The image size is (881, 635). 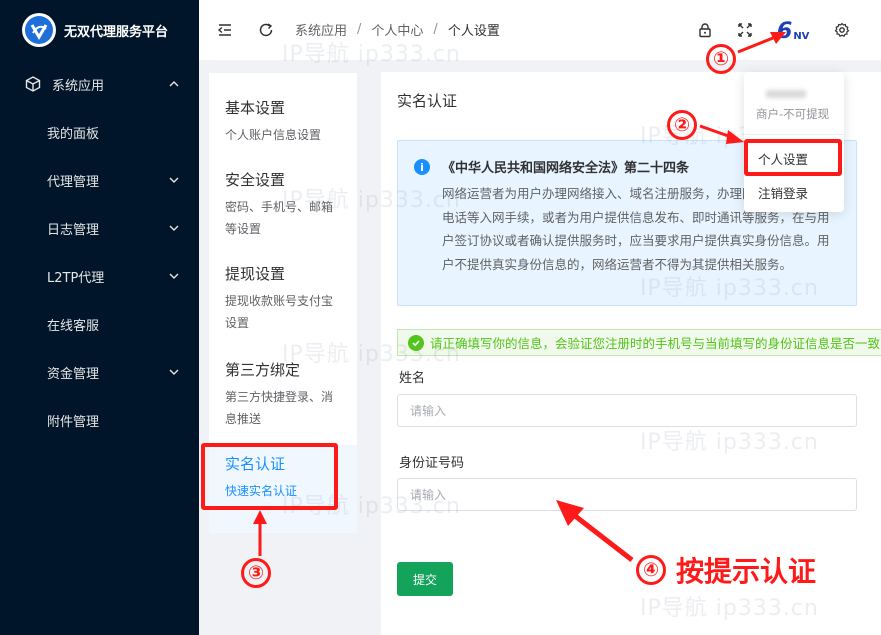 I want to click on sidebar-item-label: L2TP代理, so click(x=76, y=278).